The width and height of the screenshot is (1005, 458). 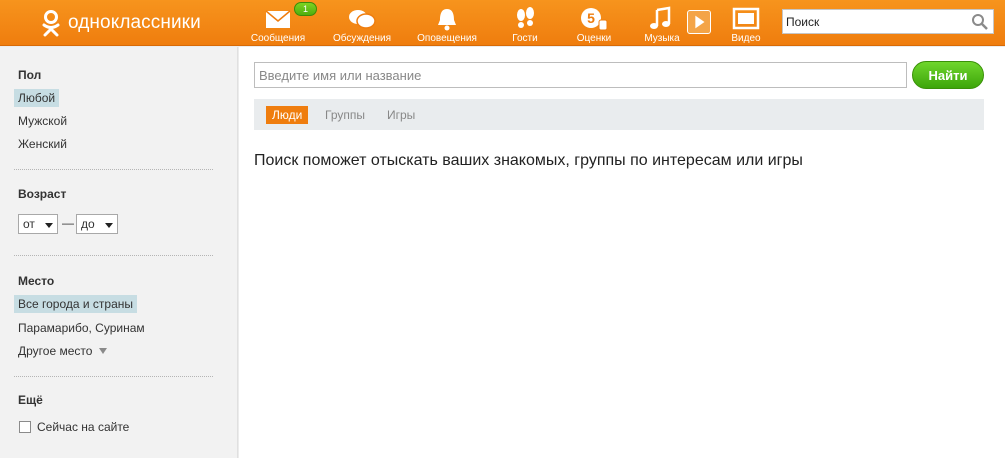 I want to click on more-title: Ещё, so click(x=30, y=400).